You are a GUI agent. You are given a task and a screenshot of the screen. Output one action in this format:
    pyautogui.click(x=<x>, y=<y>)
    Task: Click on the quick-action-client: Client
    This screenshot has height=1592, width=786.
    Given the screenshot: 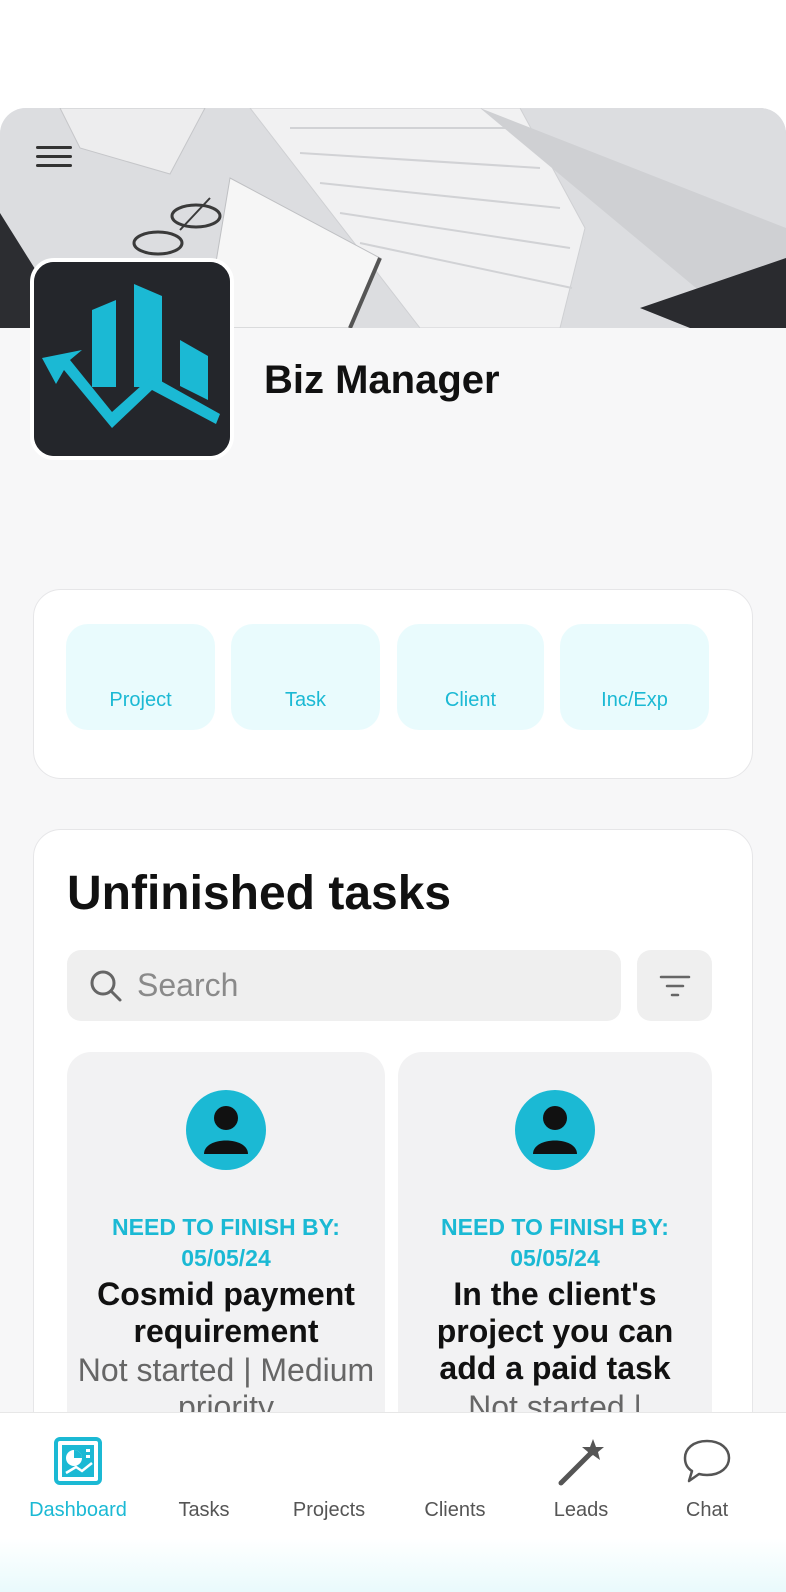 What is the action you would take?
    pyautogui.click(x=470, y=677)
    